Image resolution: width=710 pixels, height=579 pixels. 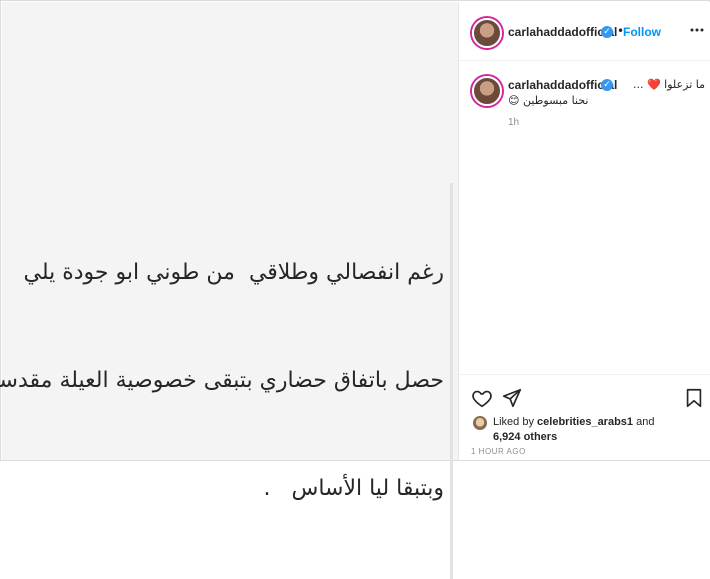 What do you see at coordinates (642, 32) in the screenshot?
I see `follow-button: Follow` at bounding box center [642, 32].